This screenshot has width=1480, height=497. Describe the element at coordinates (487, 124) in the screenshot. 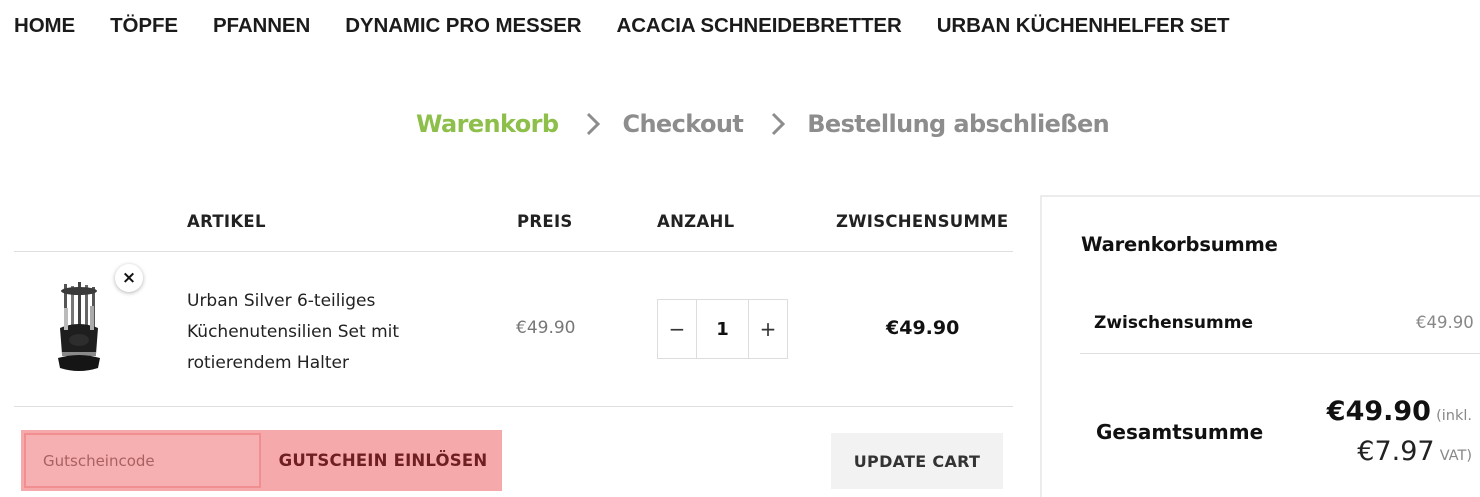

I see `step-cart: Warenkorb` at that location.